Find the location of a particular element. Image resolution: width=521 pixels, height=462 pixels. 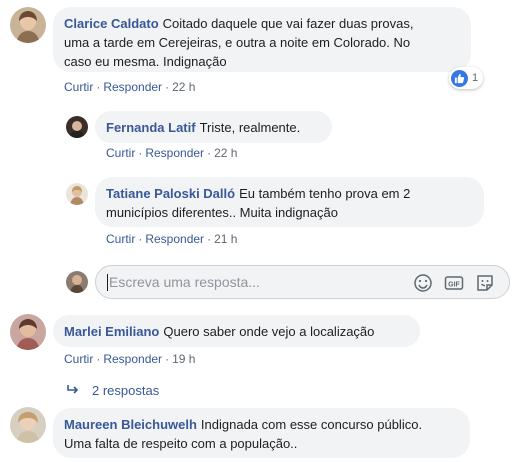

comment-text: Uma falta de respeito com a população.. is located at coordinates (181, 443).